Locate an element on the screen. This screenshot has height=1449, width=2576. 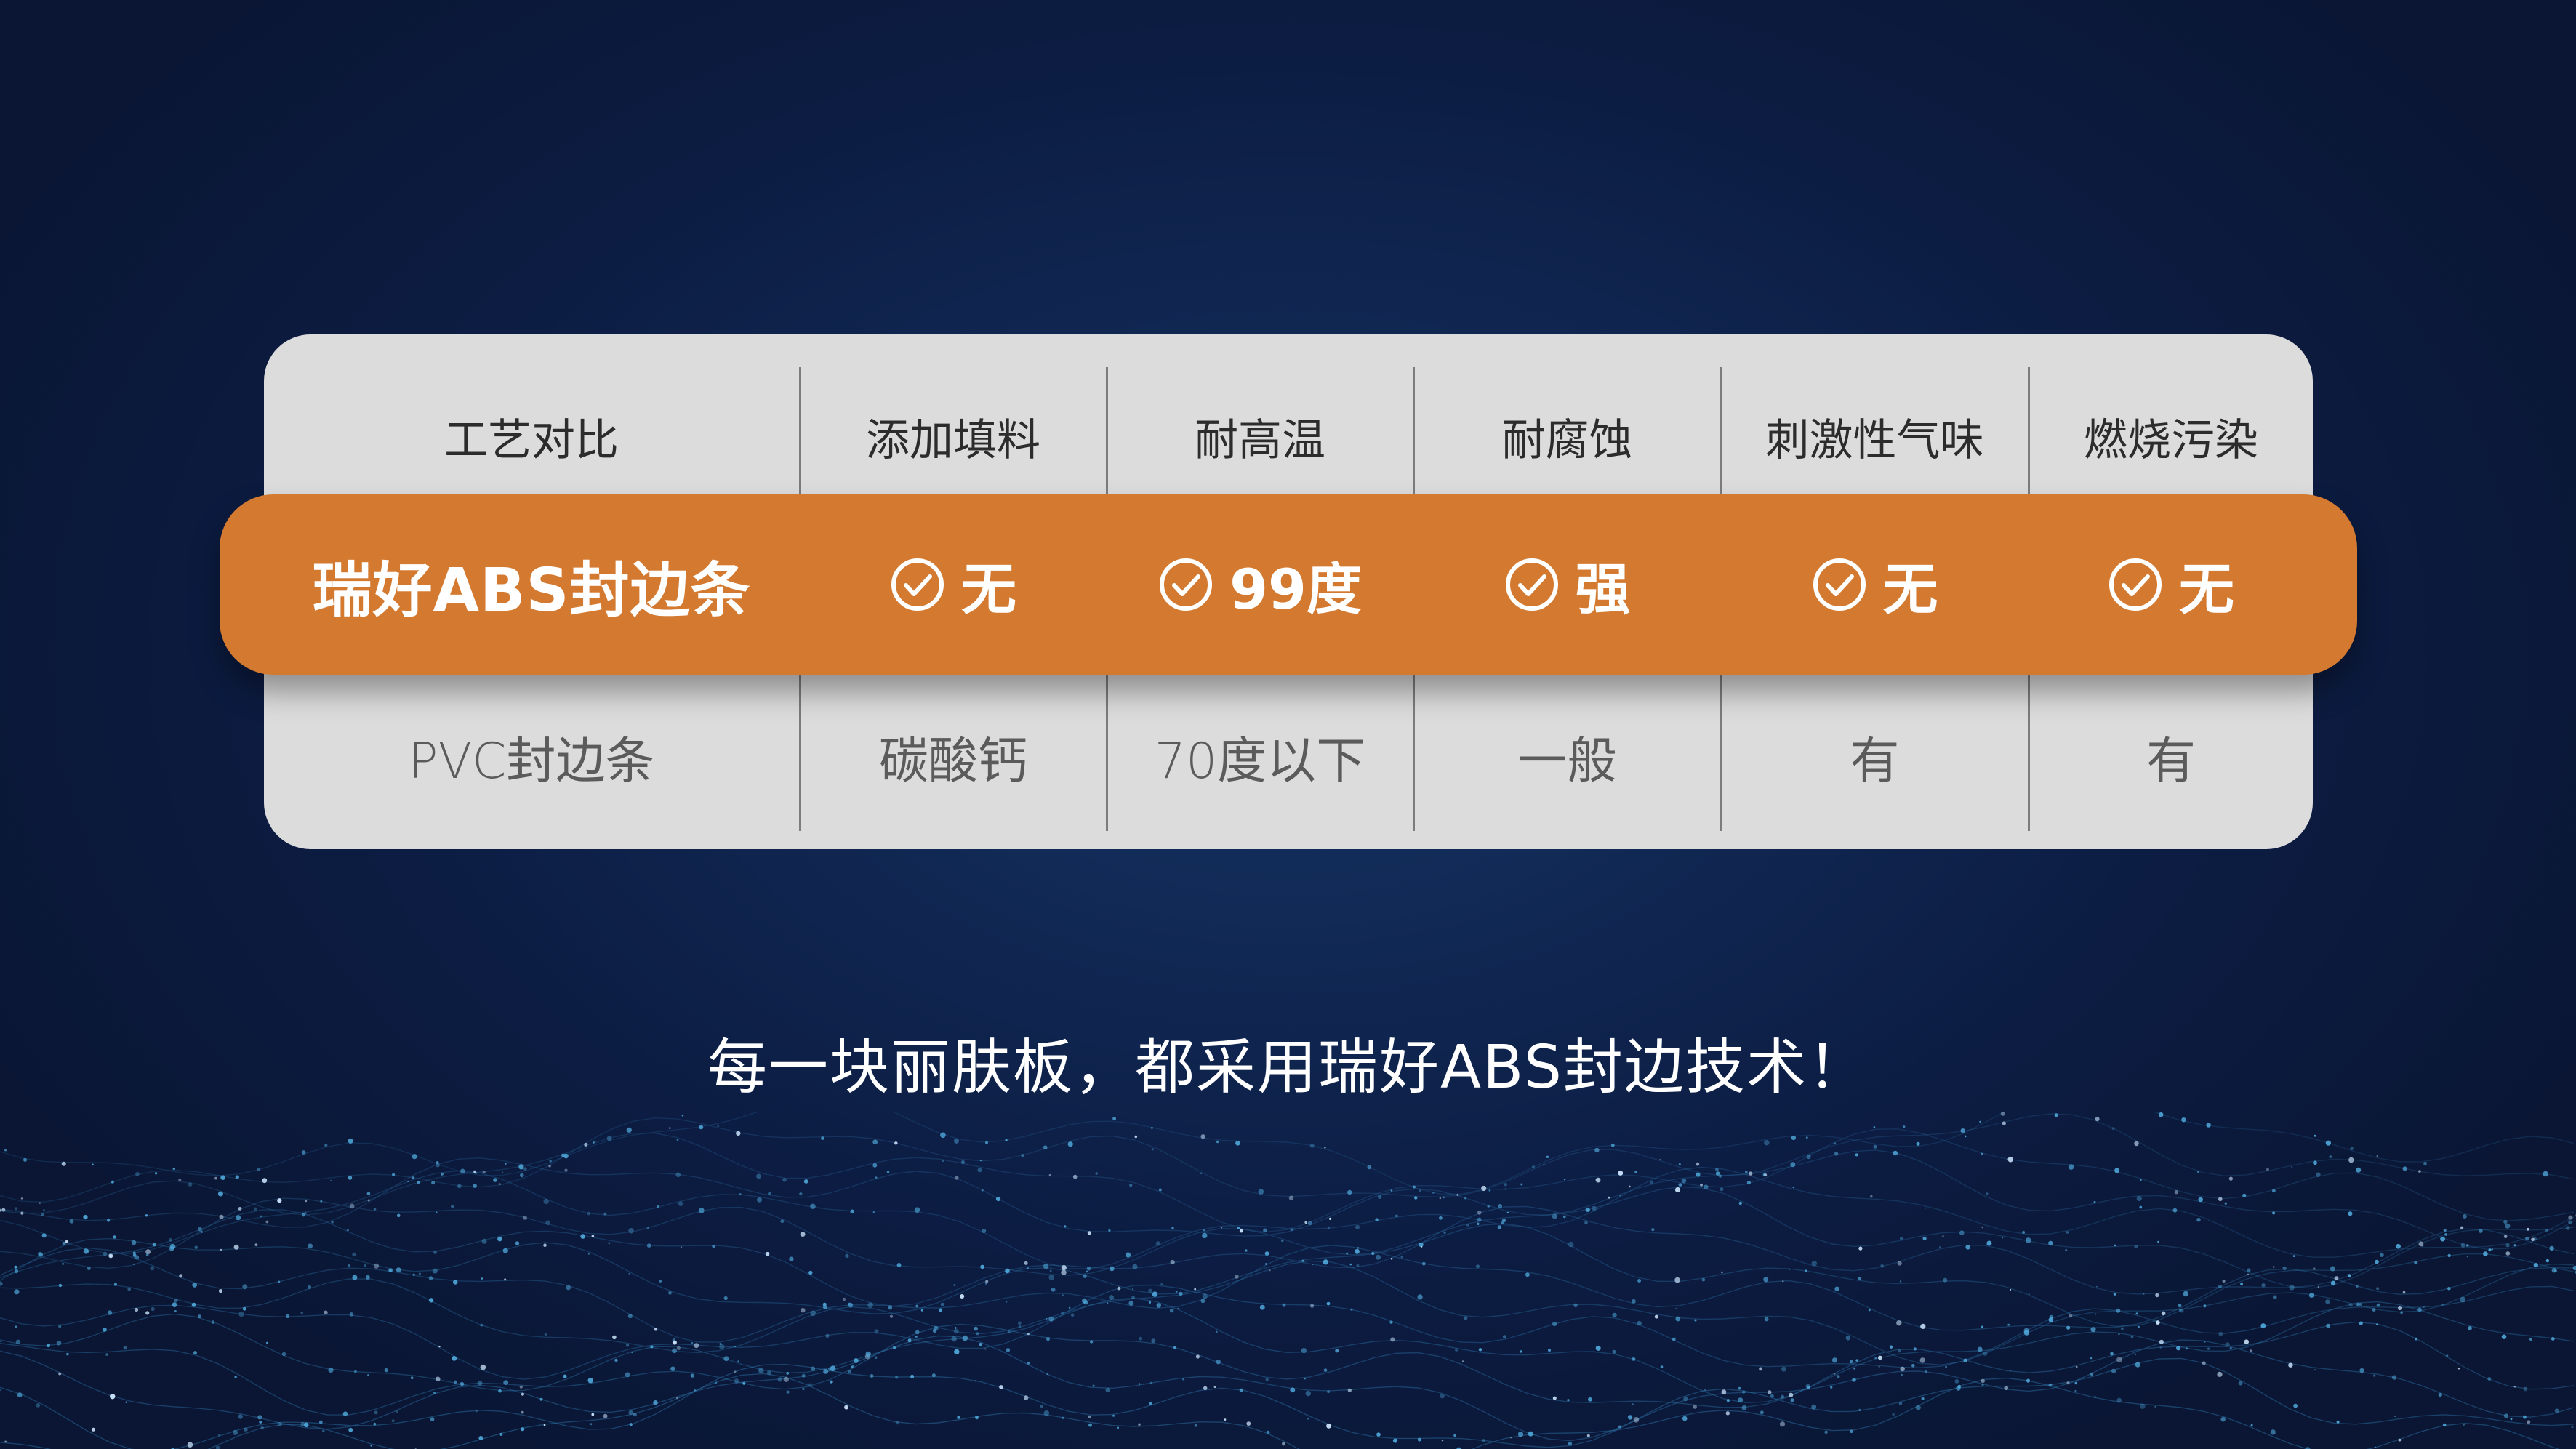
abs-value-filler: 无 is located at coordinates (989, 589).